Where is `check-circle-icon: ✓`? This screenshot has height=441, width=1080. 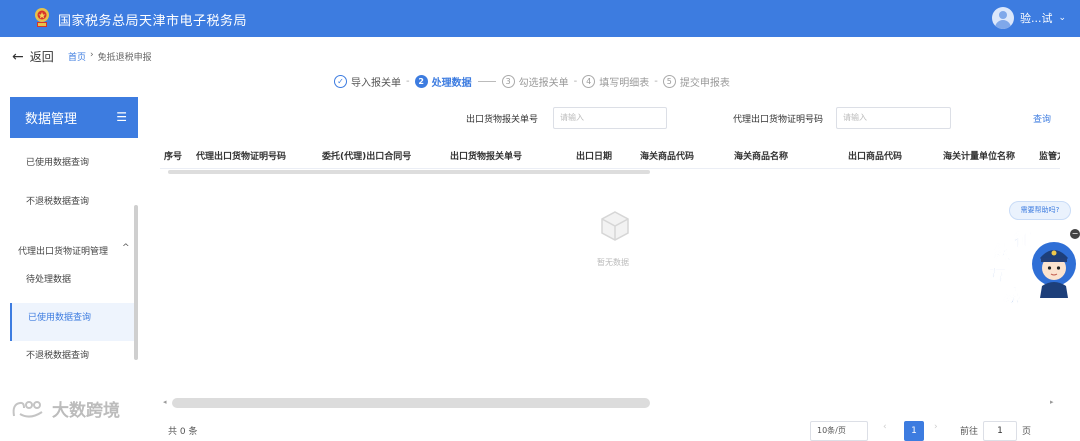
check-circle-icon: ✓ is located at coordinates (340, 81).